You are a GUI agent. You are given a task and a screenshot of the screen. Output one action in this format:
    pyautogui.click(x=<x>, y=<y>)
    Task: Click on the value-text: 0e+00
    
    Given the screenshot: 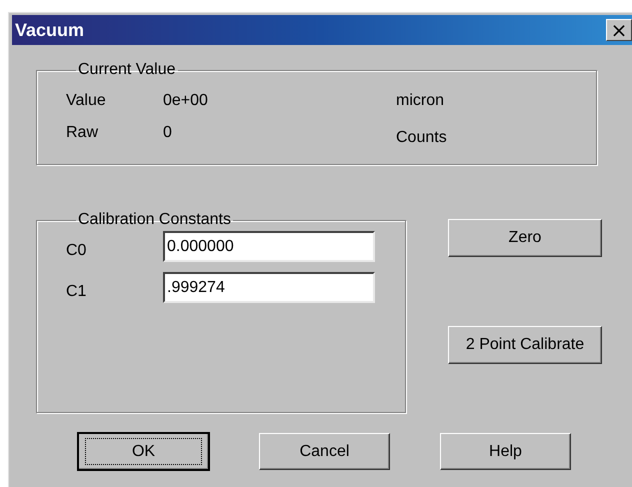 What is the action you would take?
    pyautogui.click(x=186, y=101)
    